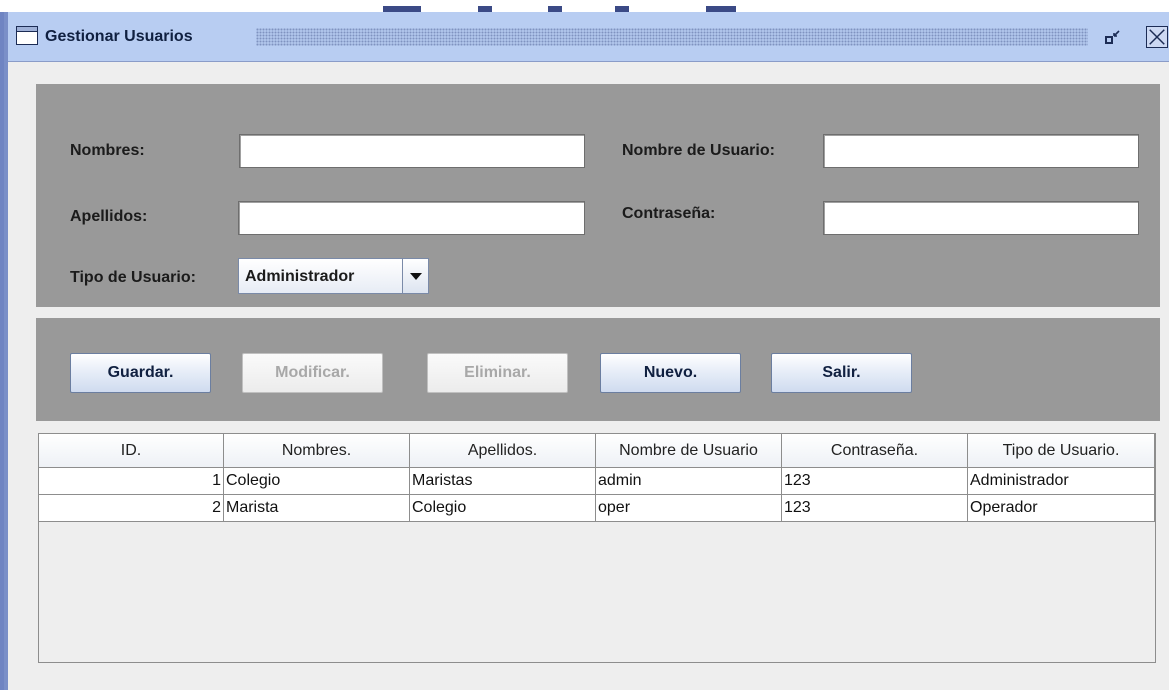  I want to click on table-cell: Administrador, so click(1061, 481).